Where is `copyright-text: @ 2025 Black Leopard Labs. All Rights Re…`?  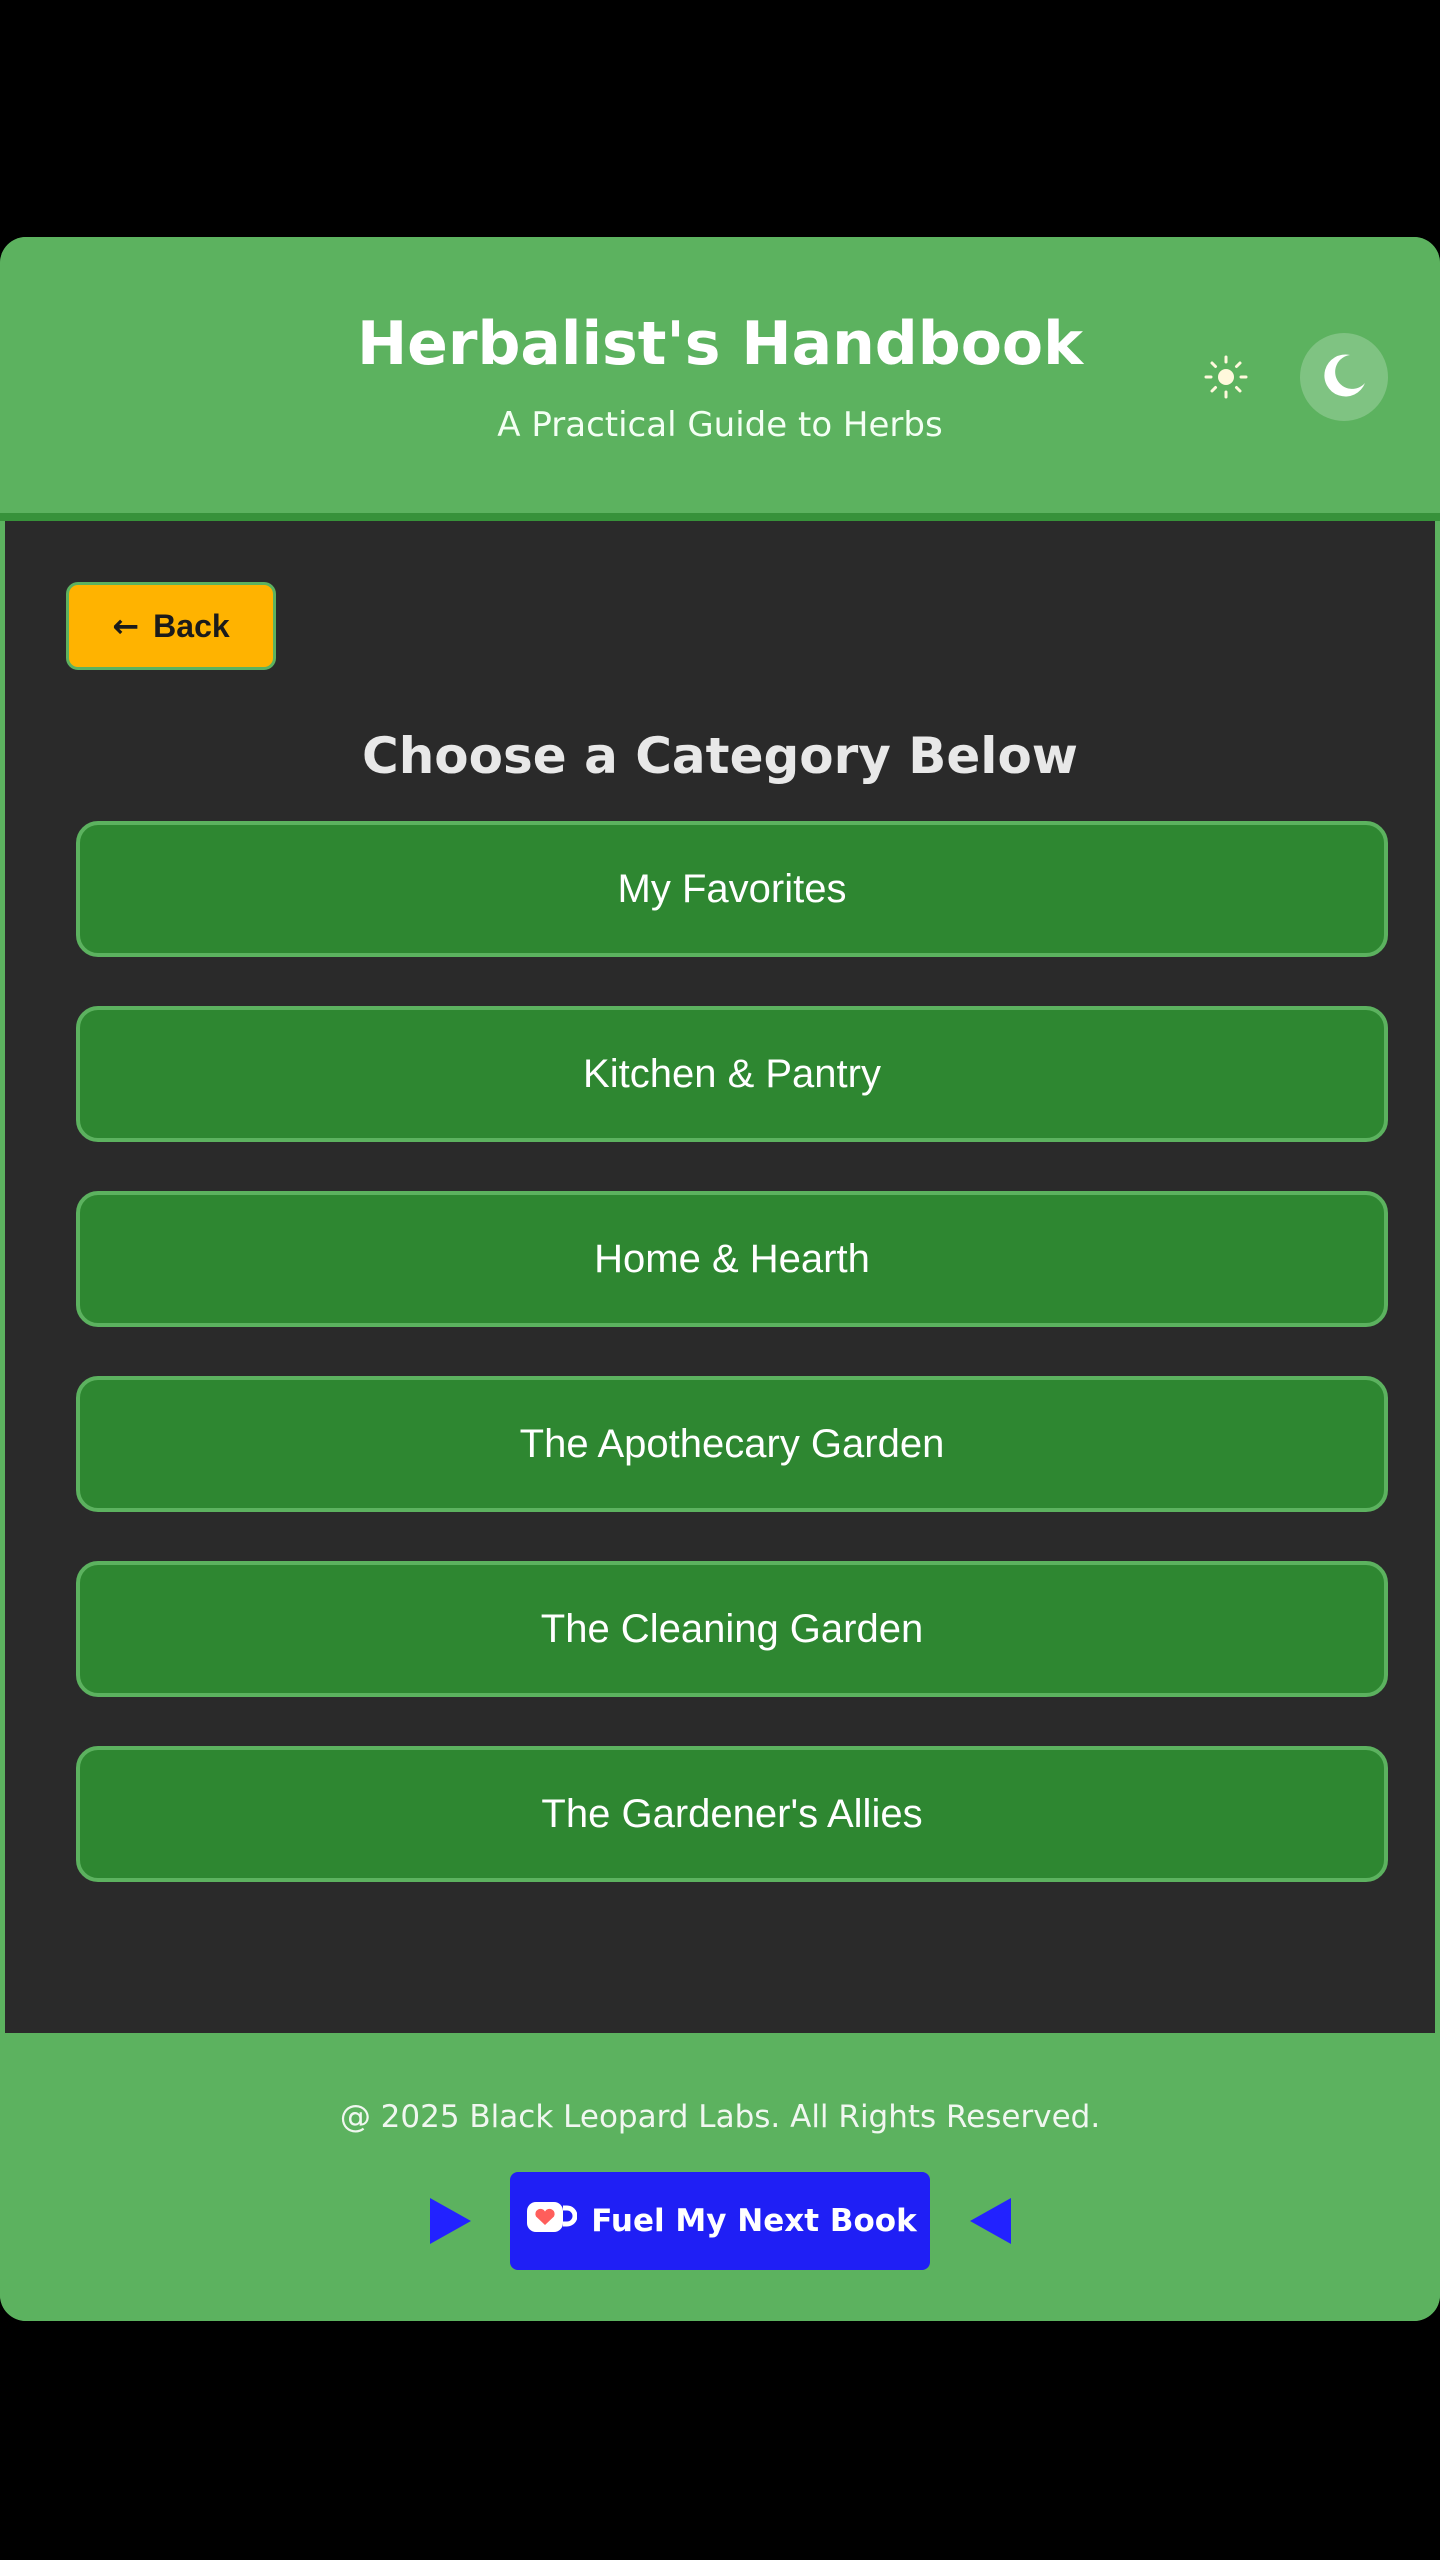
copyright-text: @ 2025 Black Leopard Labs. All Rights Re… is located at coordinates (720, 2117).